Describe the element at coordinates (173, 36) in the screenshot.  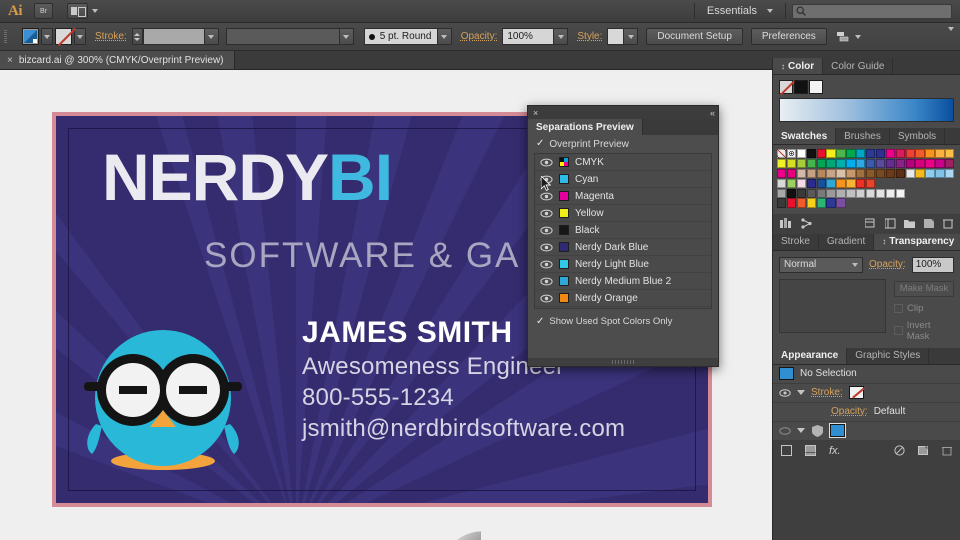
I see `stroke-weight-field` at that location.